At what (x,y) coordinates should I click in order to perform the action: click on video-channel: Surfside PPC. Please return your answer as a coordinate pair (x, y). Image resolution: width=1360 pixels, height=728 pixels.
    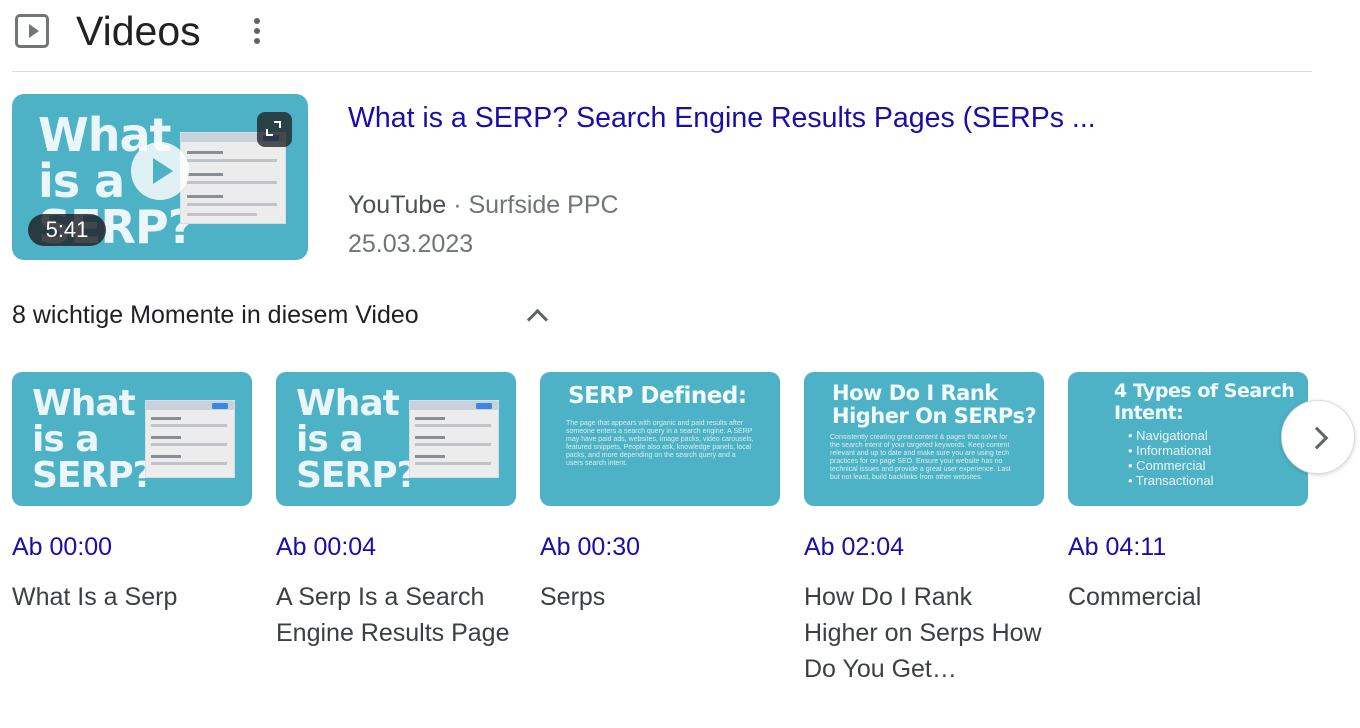
    Looking at the image, I should click on (543, 205).